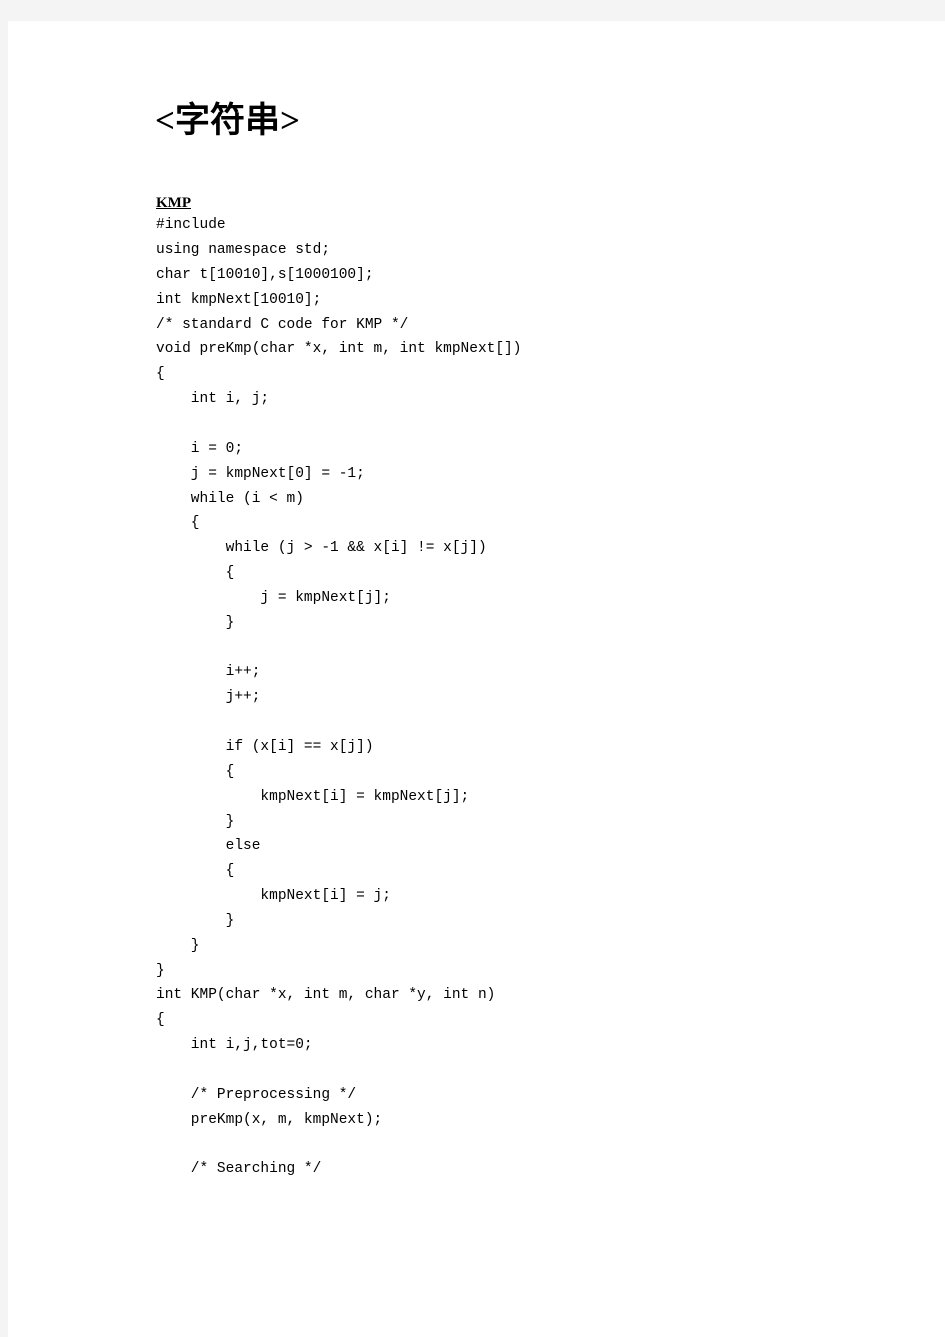 This screenshot has width=945, height=1337. Describe the element at coordinates (273, 896) in the screenshot. I see `code-line: kmpNext[i] = j;` at that location.